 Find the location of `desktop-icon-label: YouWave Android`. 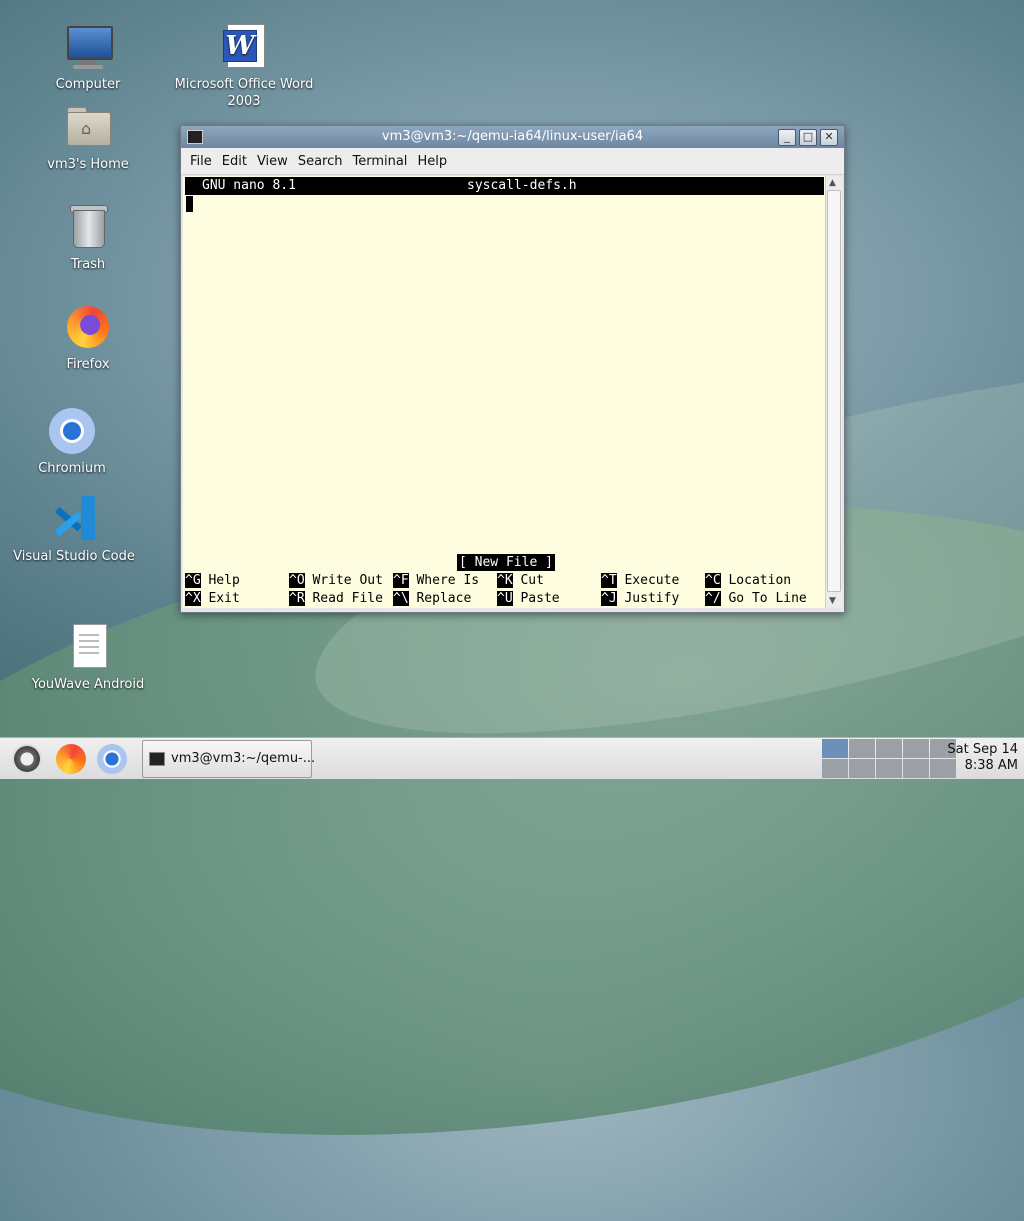

desktop-icon-label: YouWave Android is located at coordinates (88, 684).